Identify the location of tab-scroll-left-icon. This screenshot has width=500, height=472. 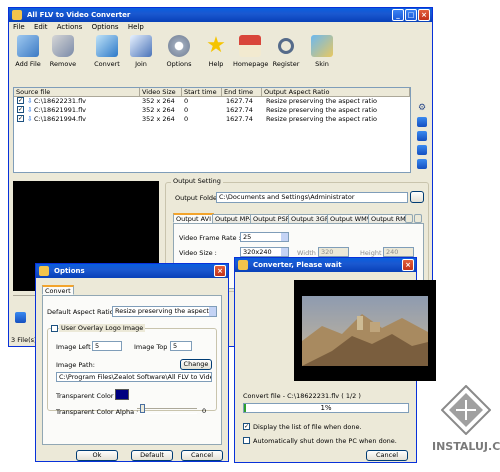
(409, 218).